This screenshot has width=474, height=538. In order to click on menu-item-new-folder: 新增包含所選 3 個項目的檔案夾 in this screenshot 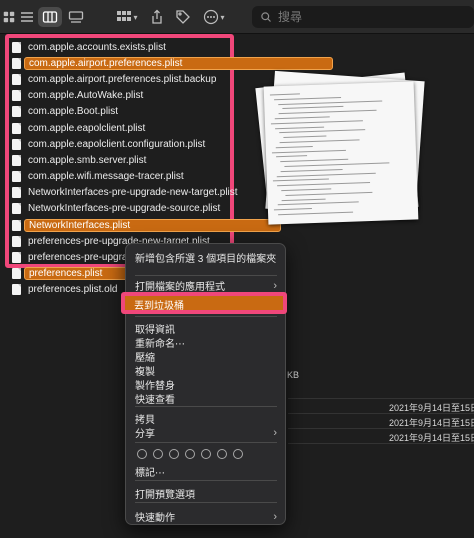, I will do `click(206, 257)`.